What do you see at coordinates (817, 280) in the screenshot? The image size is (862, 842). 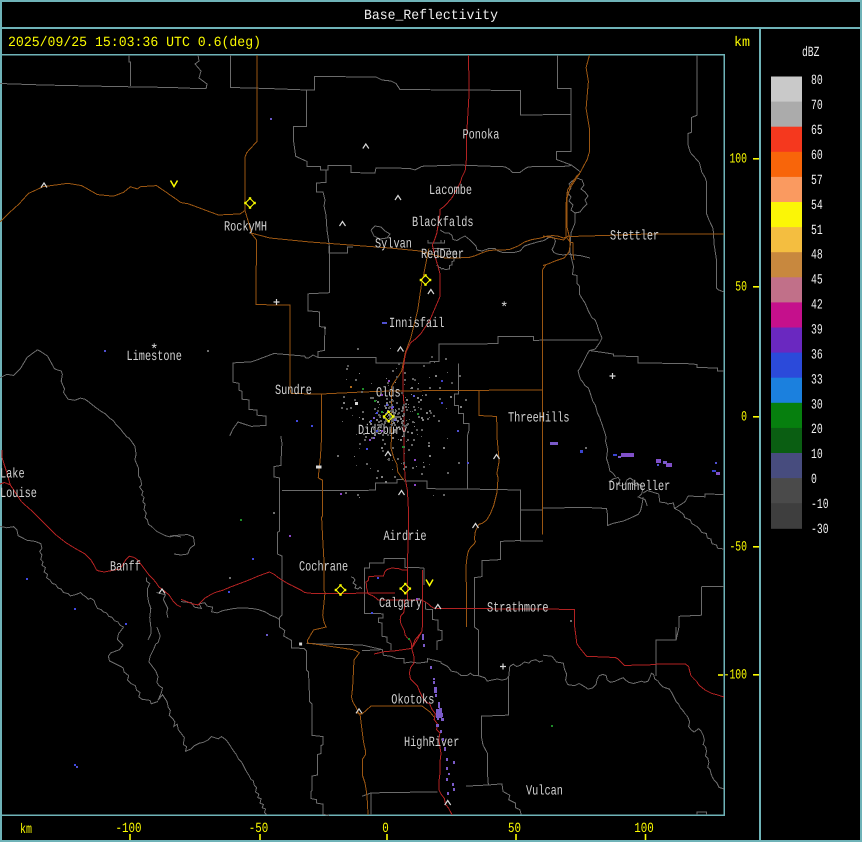 I see `svg-text: 45` at bounding box center [817, 280].